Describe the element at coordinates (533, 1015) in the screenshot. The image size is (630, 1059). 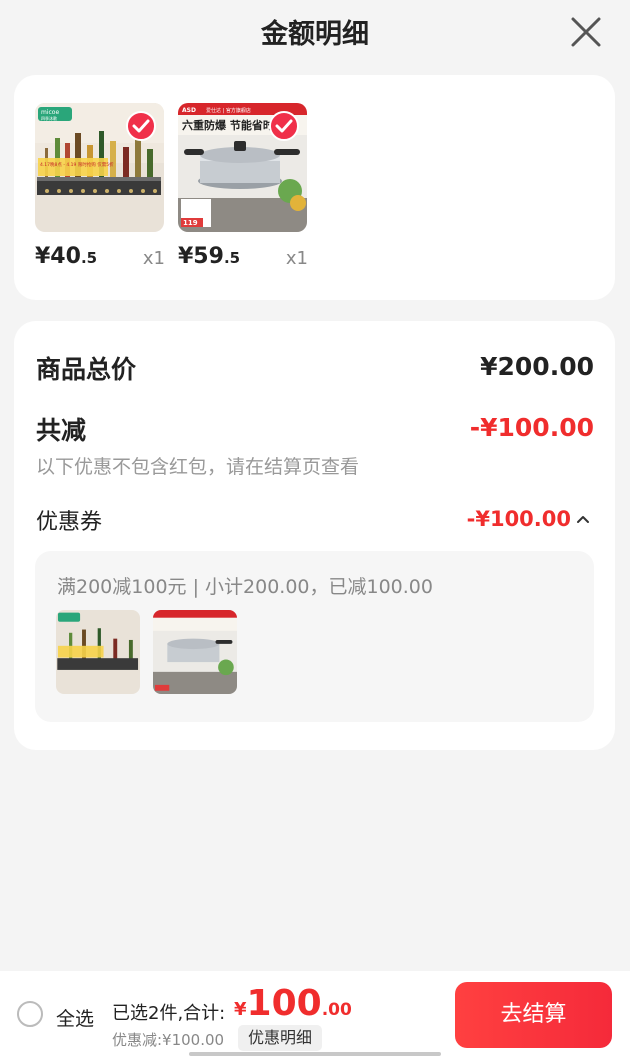
I see `checkout-button: 去结算` at that location.